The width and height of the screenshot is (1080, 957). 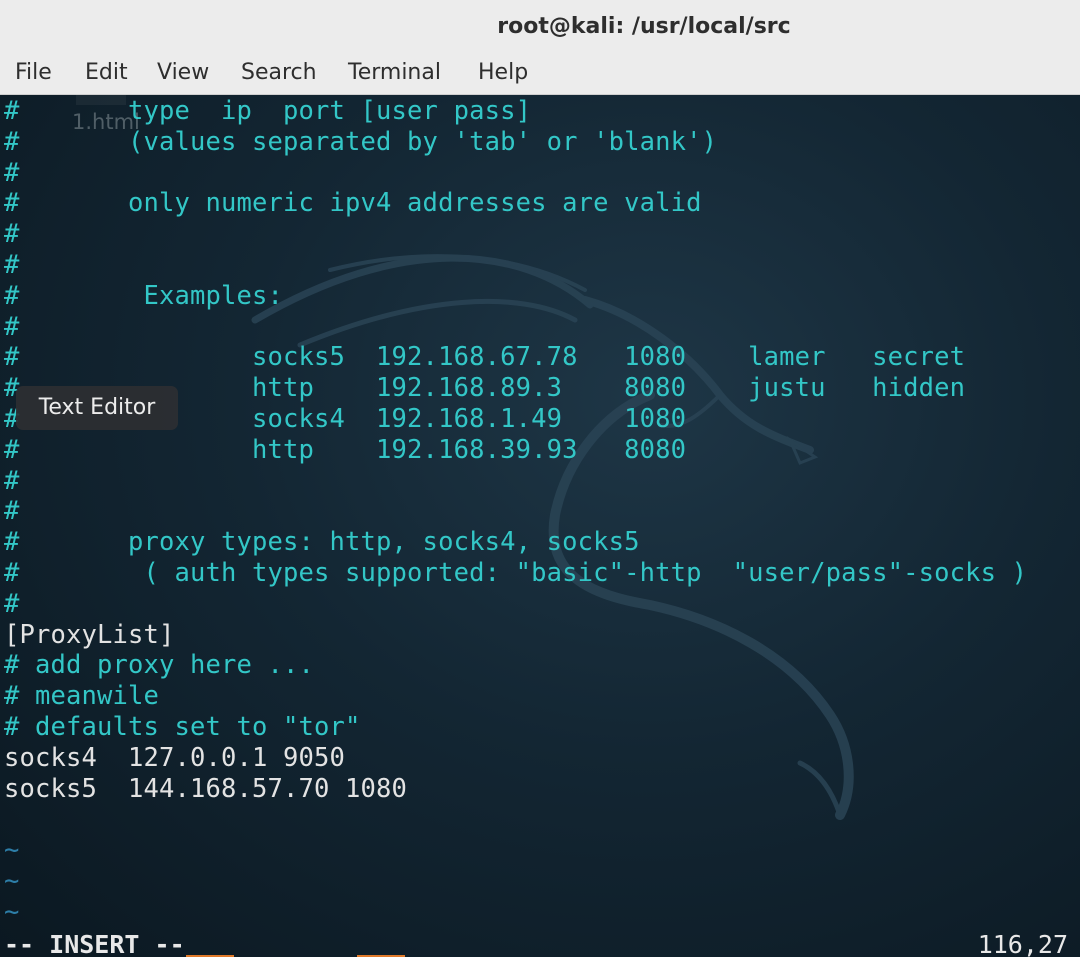 What do you see at coordinates (279, 72) in the screenshot?
I see `menu-search: Search` at bounding box center [279, 72].